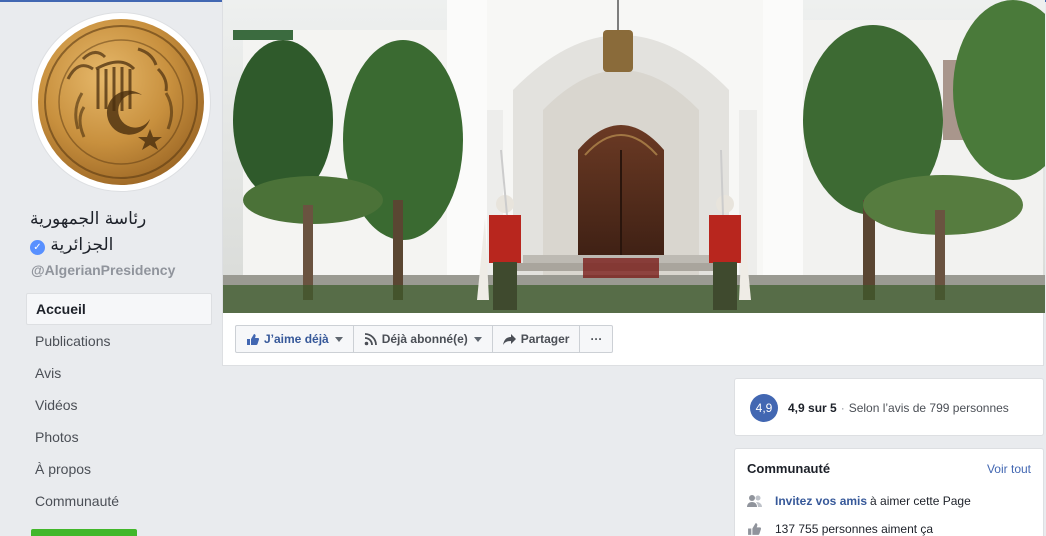  Describe the element at coordinates (789, 468) in the screenshot. I see `community-title: Communauté` at that location.